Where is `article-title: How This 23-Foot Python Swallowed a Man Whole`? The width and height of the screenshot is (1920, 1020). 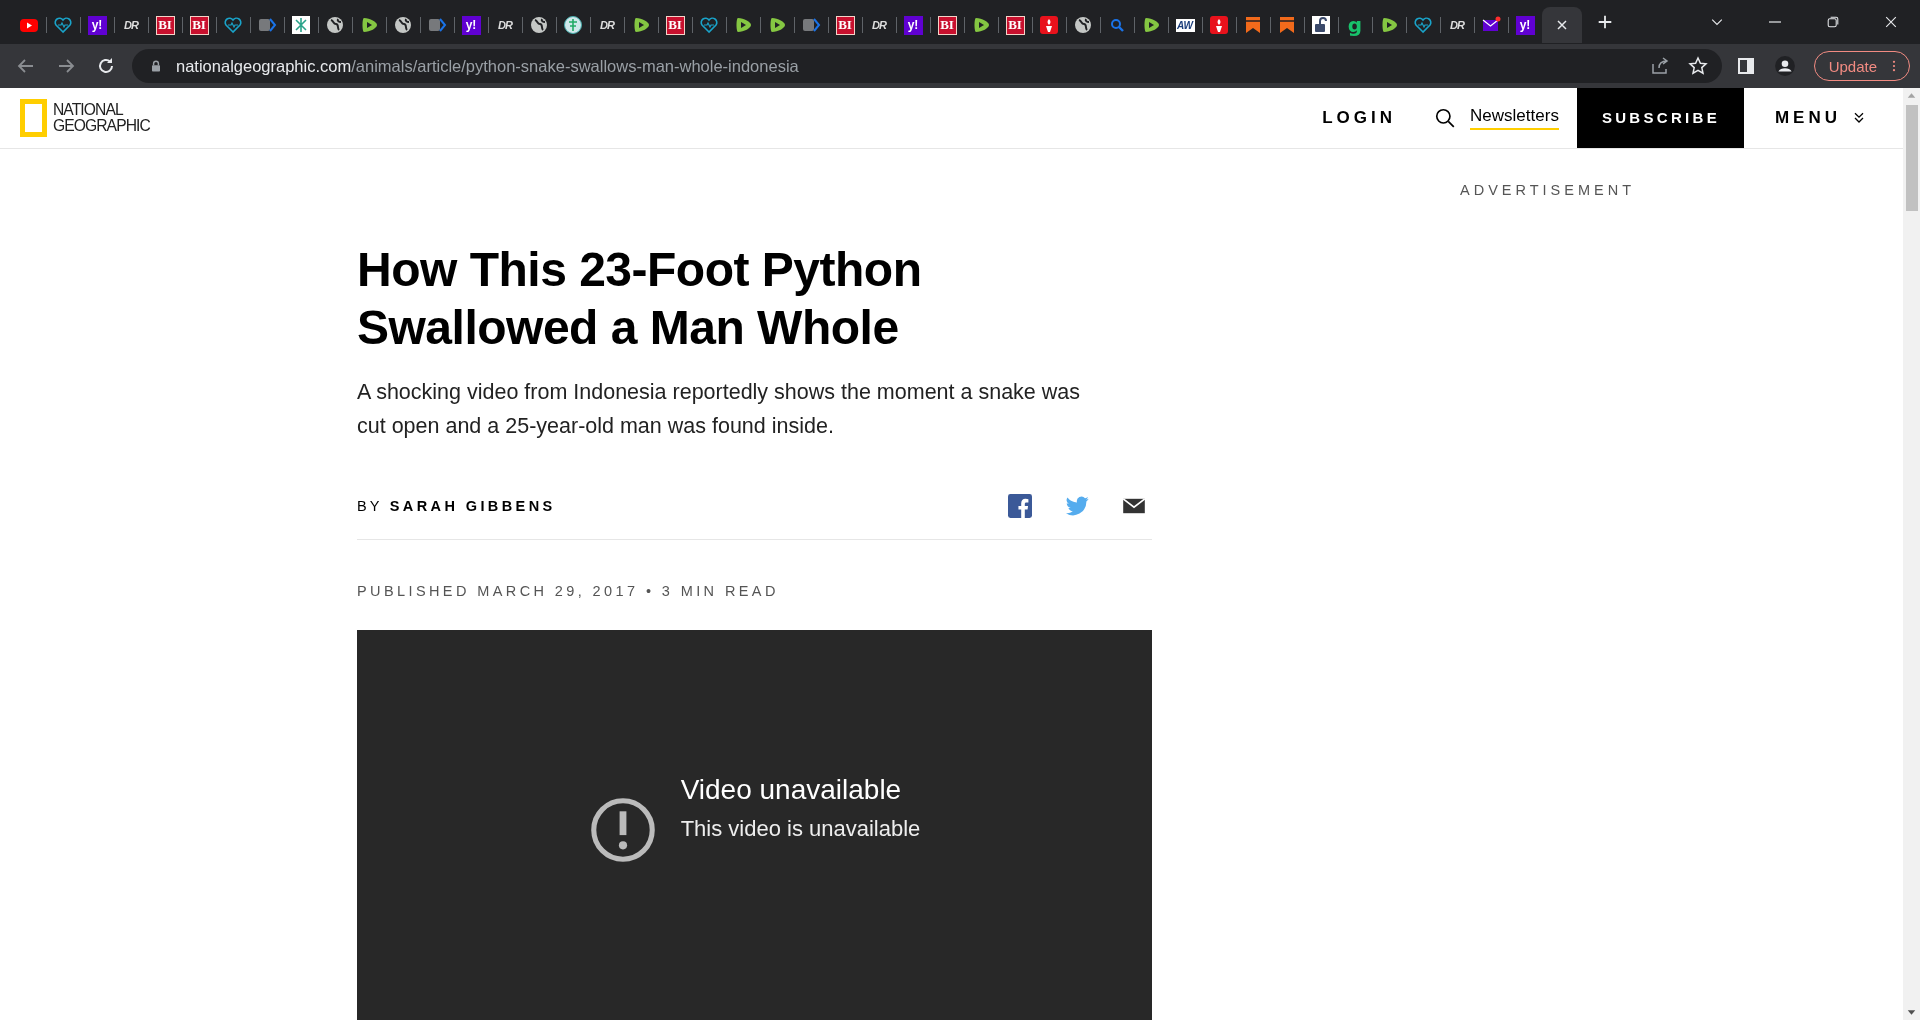
article-title: How This 23-Foot Python Swallowed a Man Whole is located at coordinates (640, 299).